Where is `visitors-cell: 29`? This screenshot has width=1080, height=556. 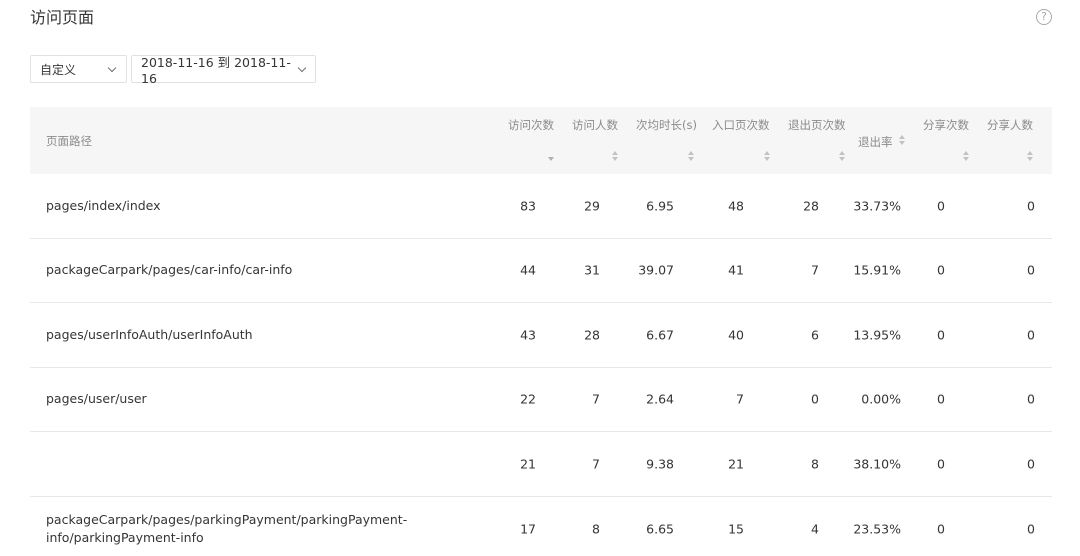 visitors-cell: 29 is located at coordinates (592, 206).